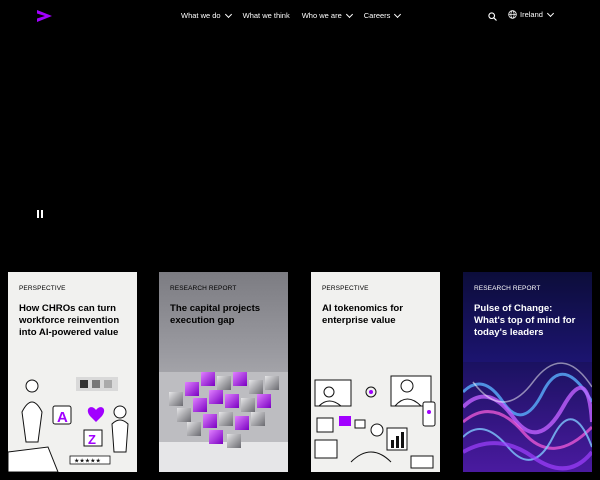 This screenshot has height=480, width=600. Describe the element at coordinates (363, 314) in the screenshot. I see `card-title: AI tokenomics for enterprise value` at that location.